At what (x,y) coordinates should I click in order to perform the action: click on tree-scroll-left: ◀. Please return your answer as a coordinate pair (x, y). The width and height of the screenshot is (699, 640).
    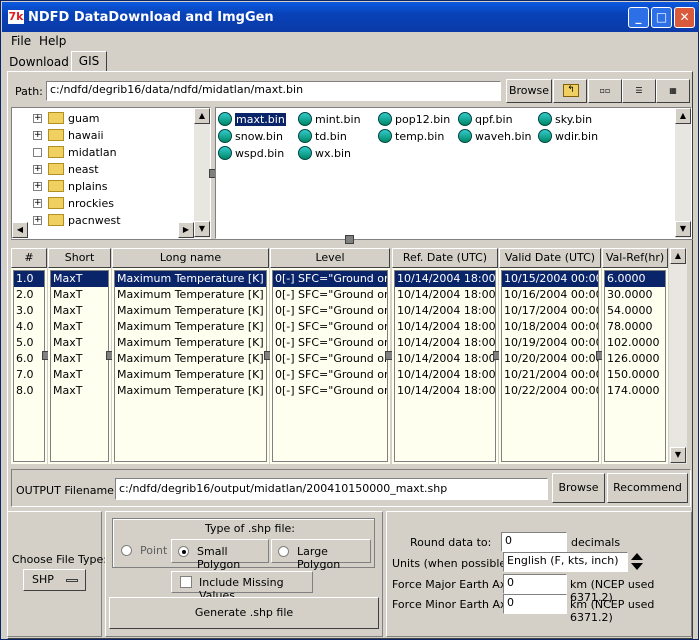
    Looking at the image, I should click on (20, 230).